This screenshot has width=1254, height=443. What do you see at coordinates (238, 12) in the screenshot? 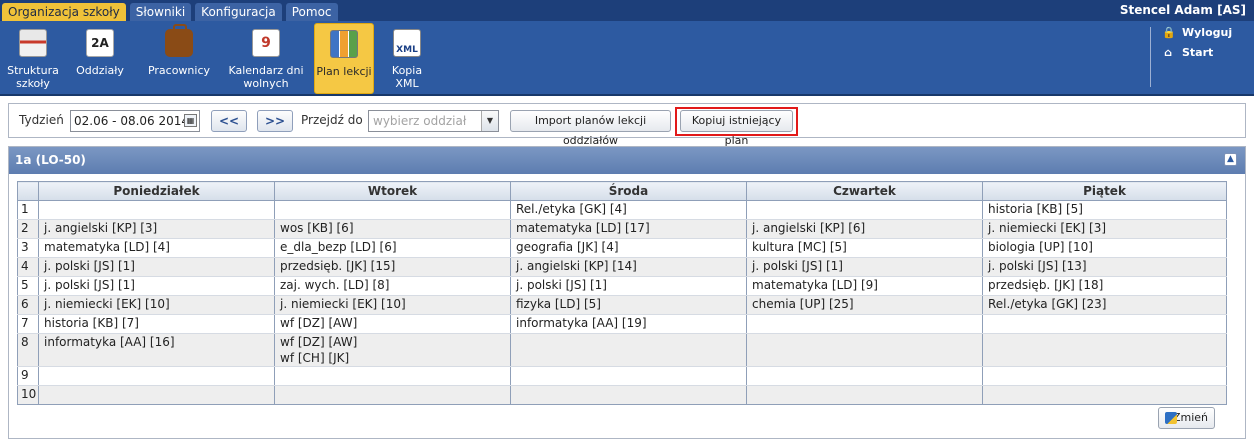
I see `tab-konfiguracja: Konfiguracja` at bounding box center [238, 12].